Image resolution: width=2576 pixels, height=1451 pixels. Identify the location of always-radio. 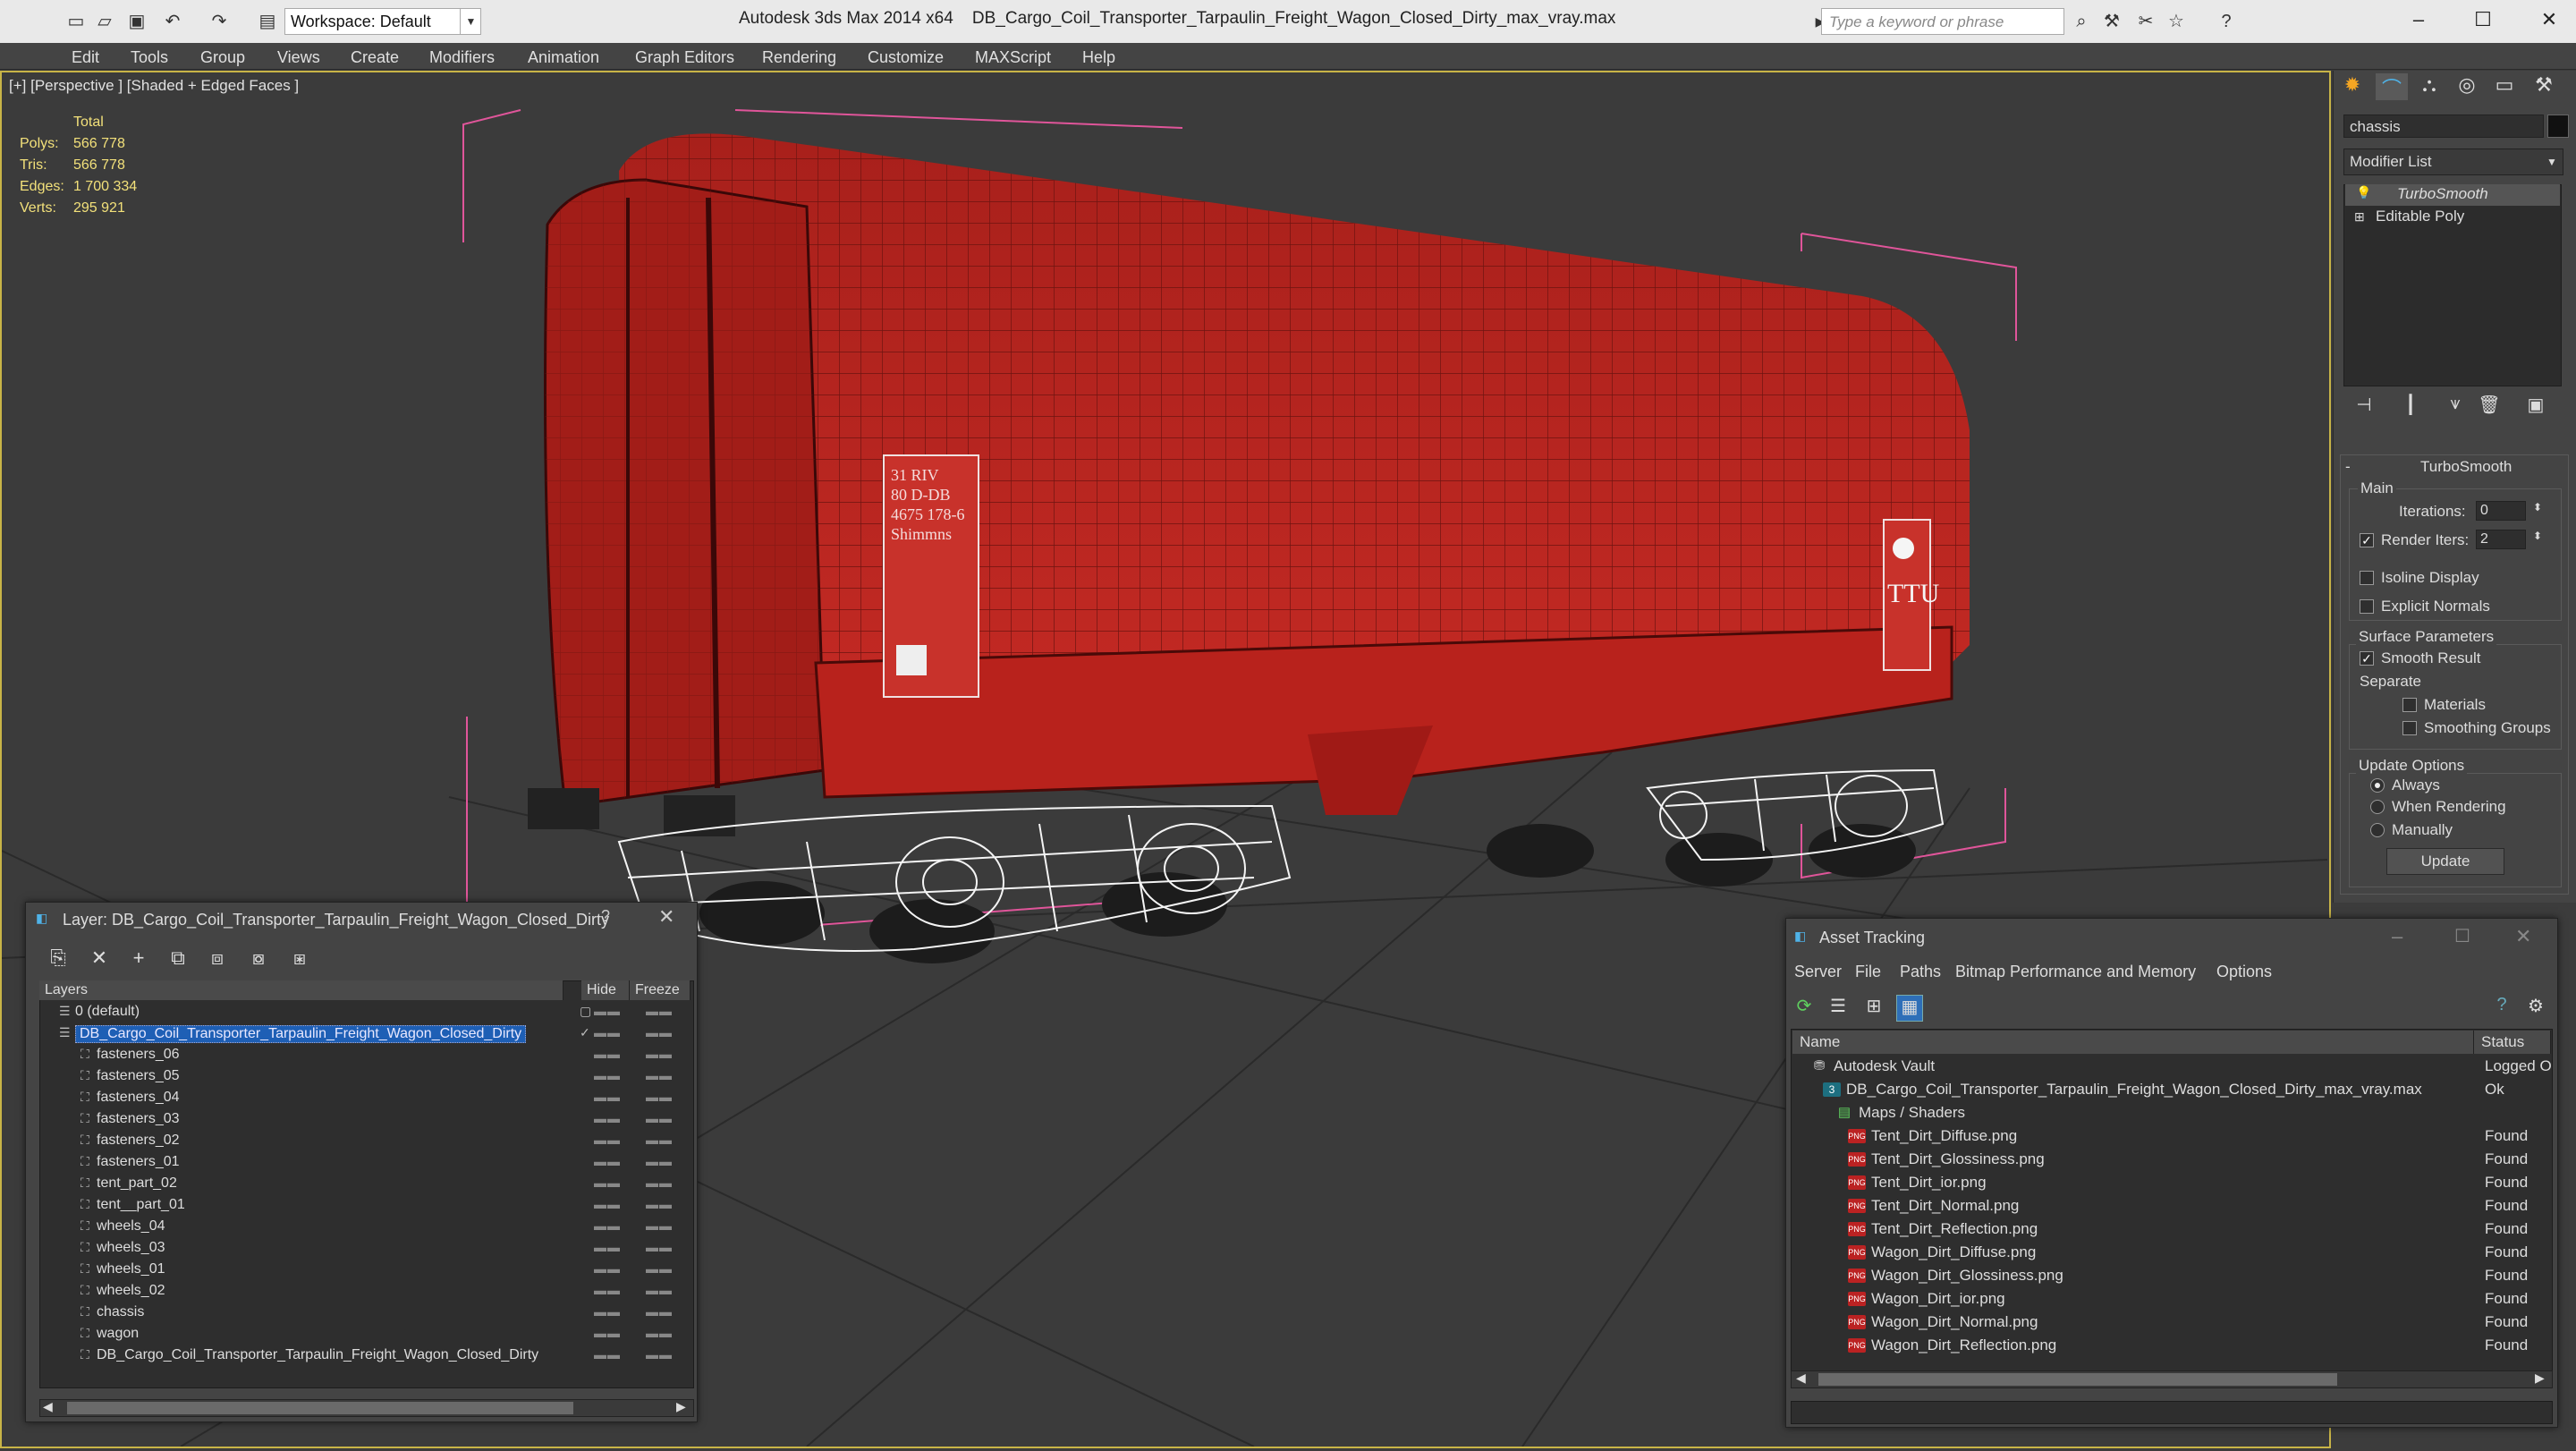
(2377, 785).